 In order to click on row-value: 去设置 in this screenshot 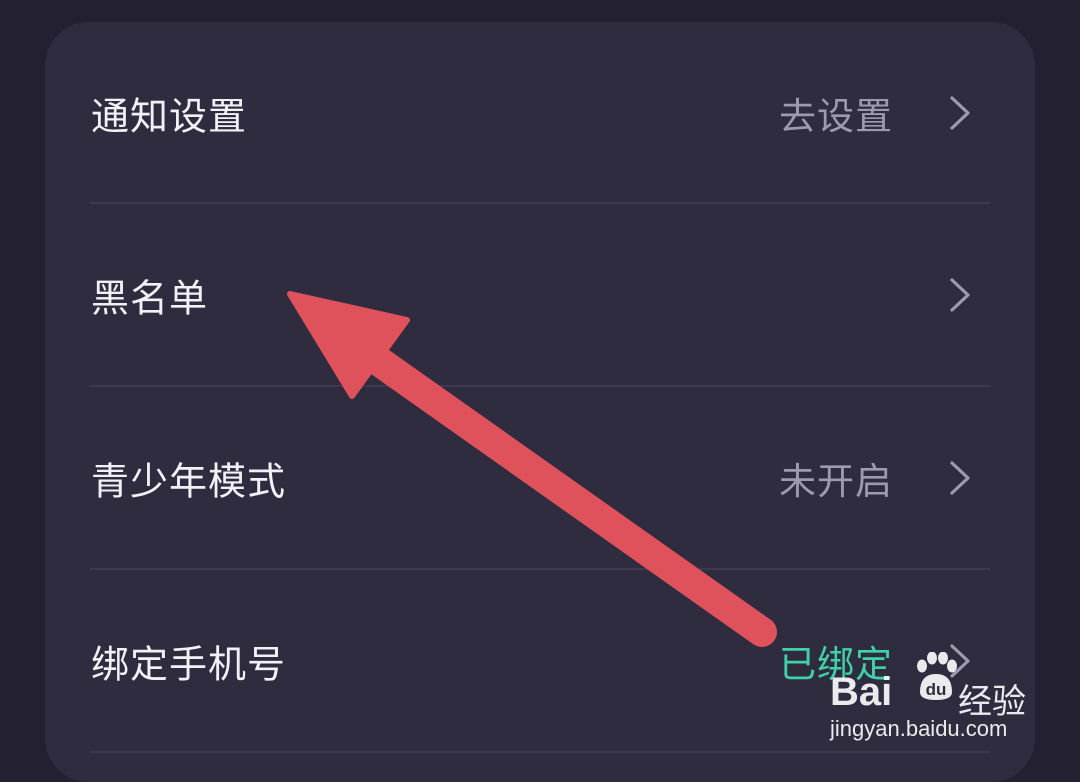, I will do `click(836, 116)`.